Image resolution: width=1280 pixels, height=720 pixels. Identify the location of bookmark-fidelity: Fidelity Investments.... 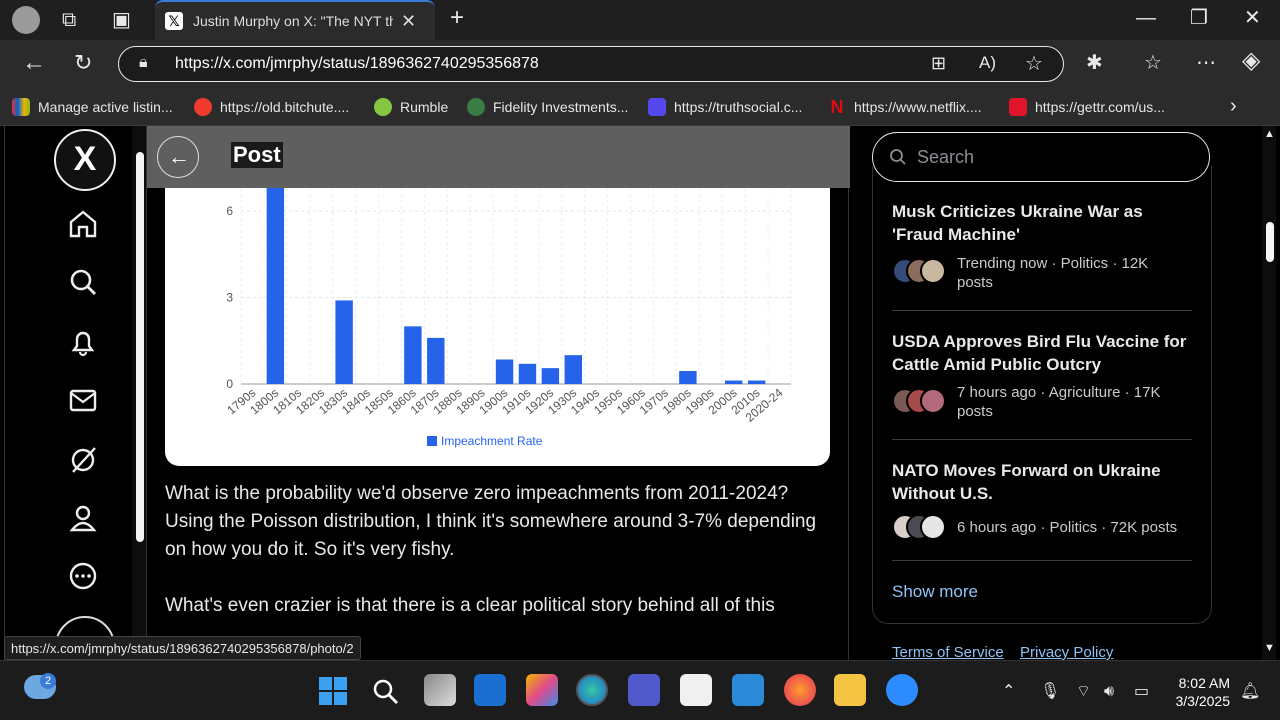
(547, 107).